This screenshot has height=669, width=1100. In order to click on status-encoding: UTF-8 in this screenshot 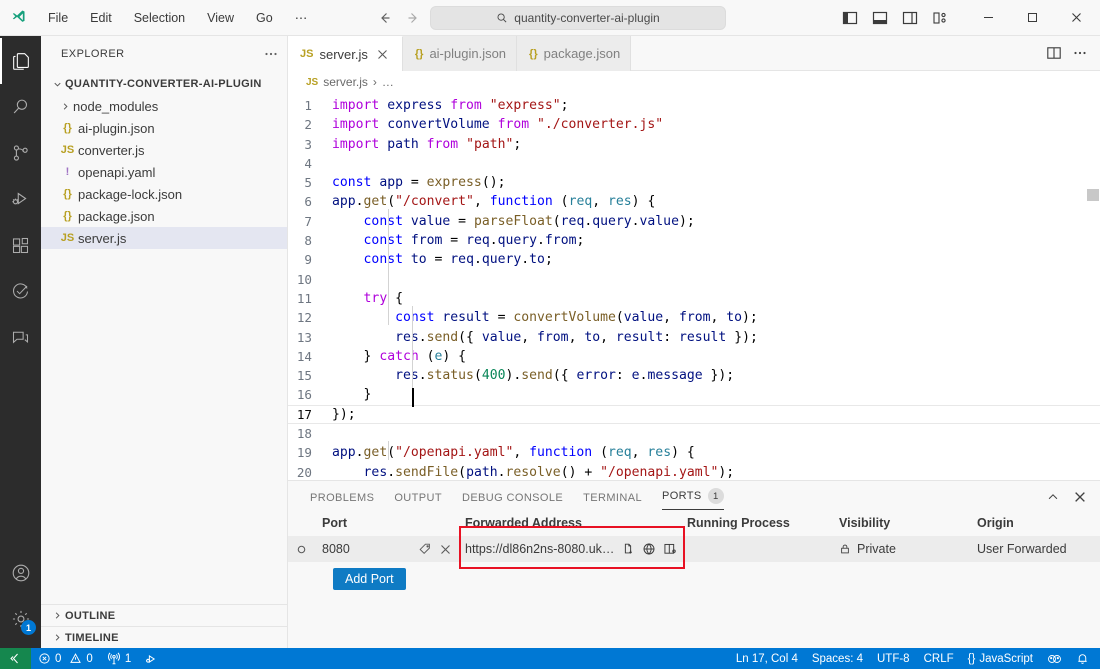, I will do `click(893, 658)`.